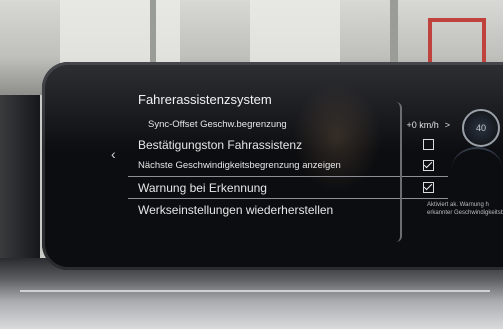 Image resolution: width=503 pixels, height=329 pixels. Describe the element at coordinates (394, 35) in the screenshot. I see `background-post` at that location.